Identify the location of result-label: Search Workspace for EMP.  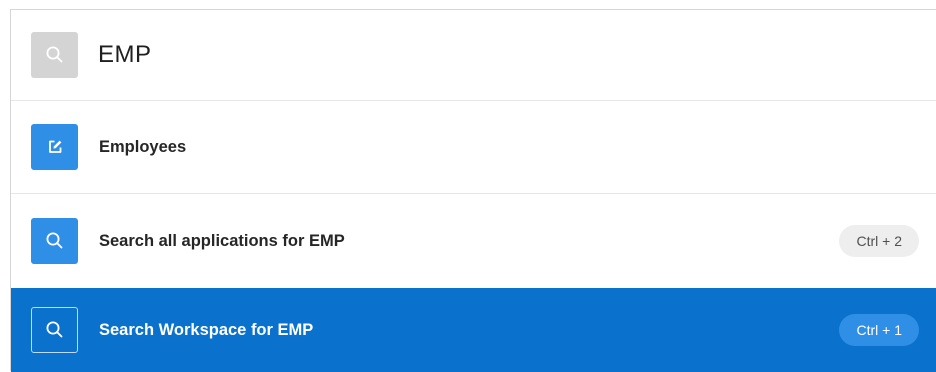
(206, 329).